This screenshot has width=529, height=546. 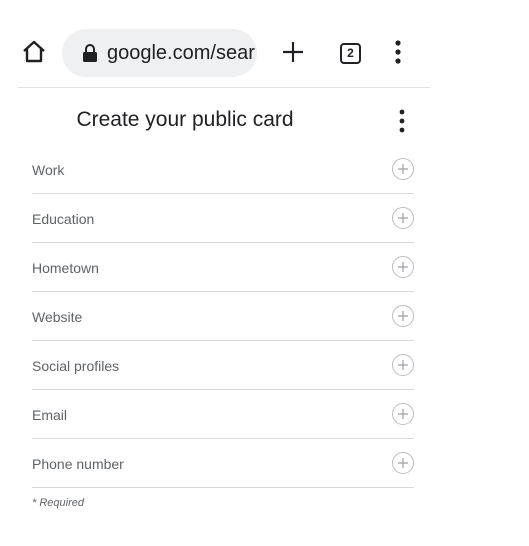 I want to click on card-more-vert-icon, so click(x=402, y=121).